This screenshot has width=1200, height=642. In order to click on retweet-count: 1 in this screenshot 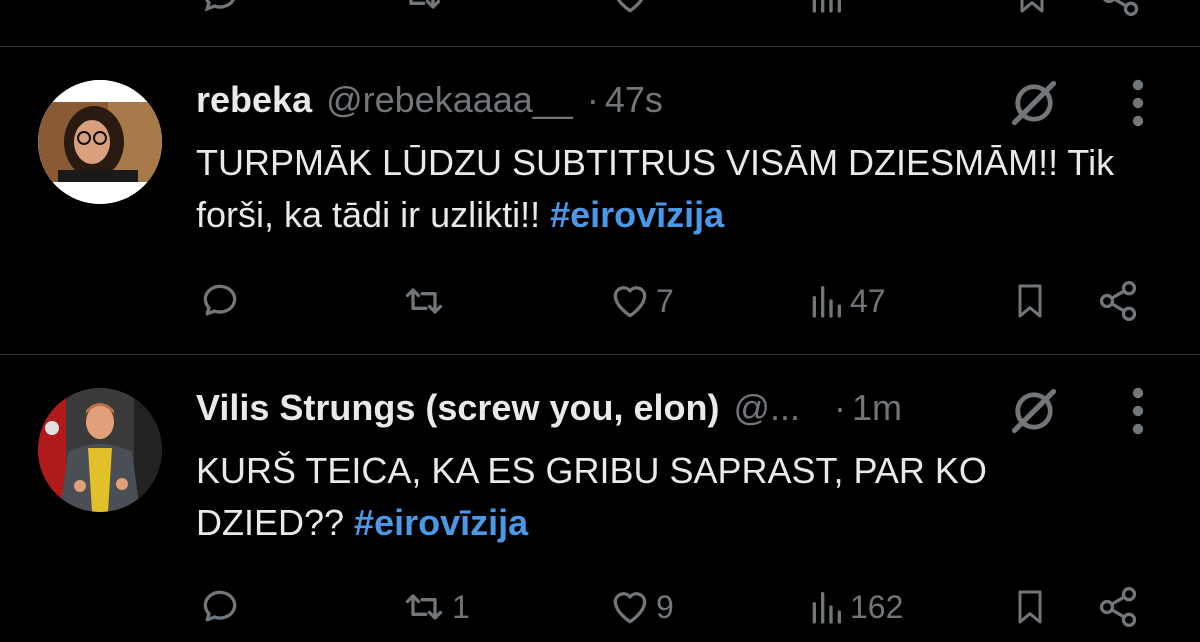, I will do `click(461, 606)`.